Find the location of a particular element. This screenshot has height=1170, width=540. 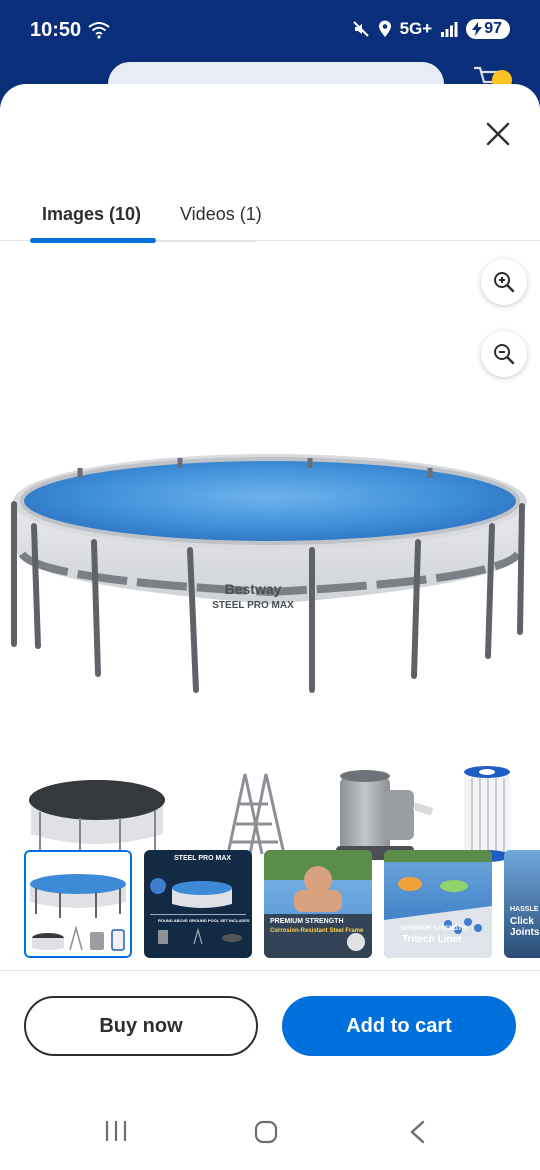

buy-now-button: Buy now is located at coordinates (141, 1026).